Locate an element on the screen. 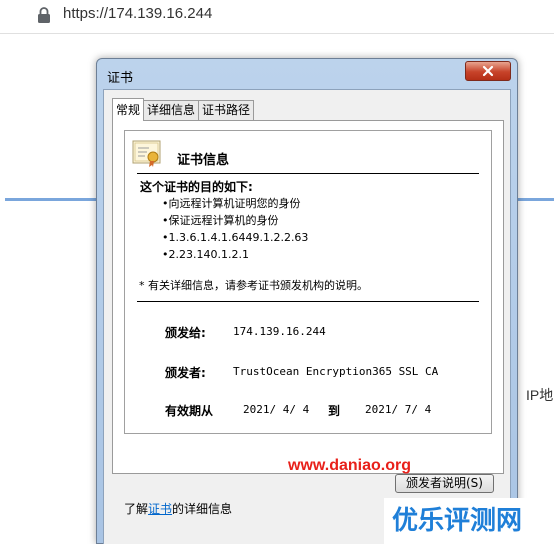 The image size is (554, 544). valid-to-value: 2021/ 7/ 4 is located at coordinates (398, 409).